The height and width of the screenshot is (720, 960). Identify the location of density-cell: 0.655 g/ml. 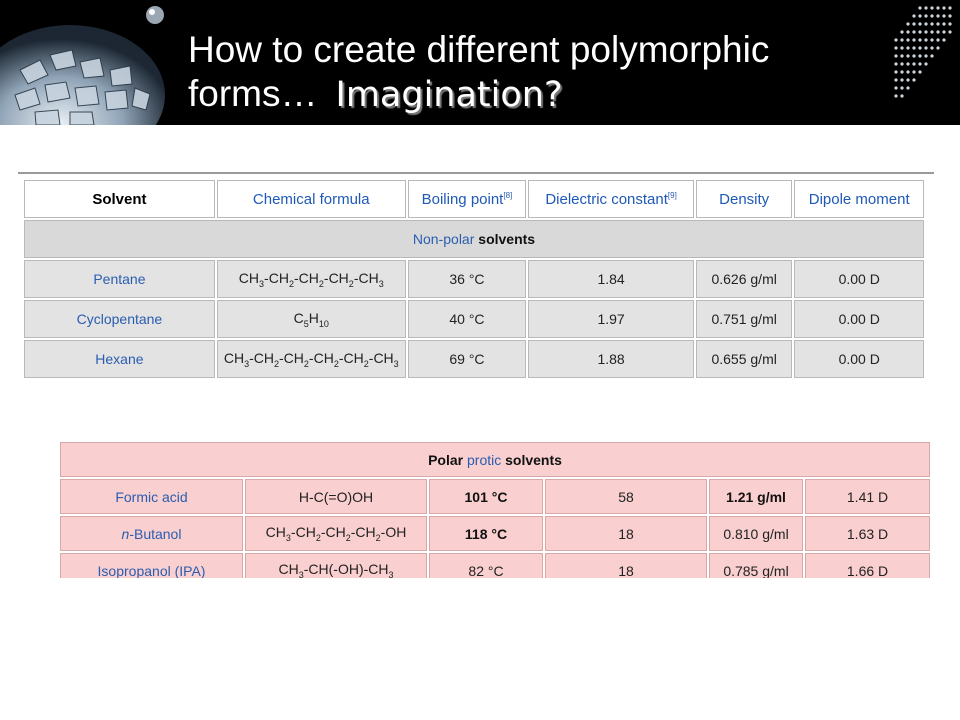
(744, 359).